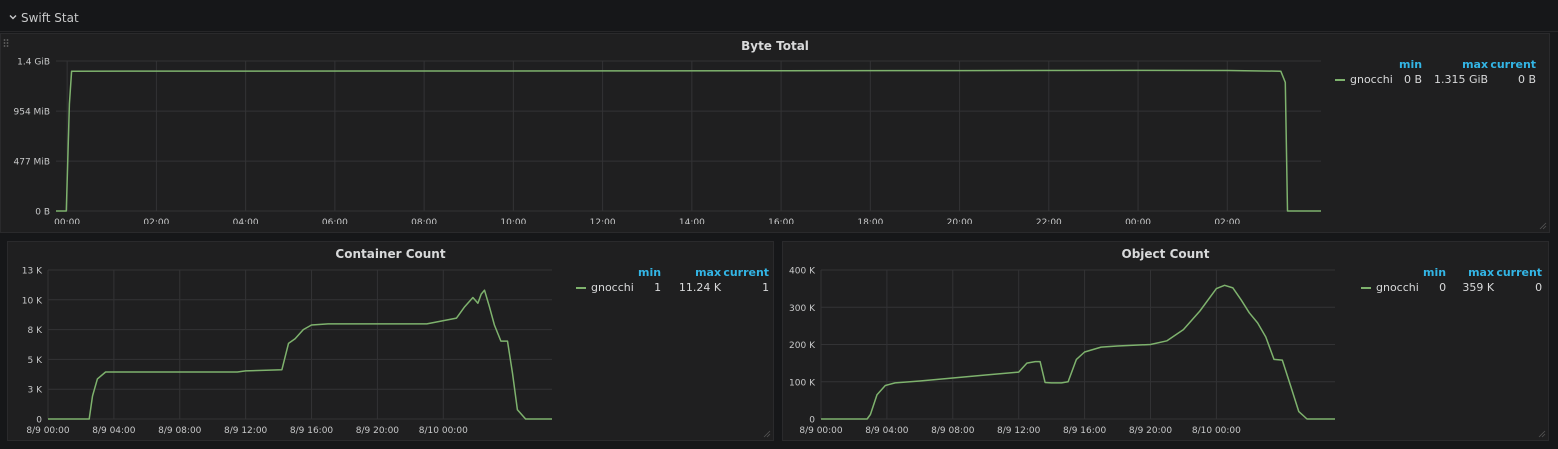 The width and height of the screenshot is (1558, 449). What do you see at coordinates (513, 221) in the screenshot?
I see `x-tick-label: 10:00` at bounding box center [513, 221].